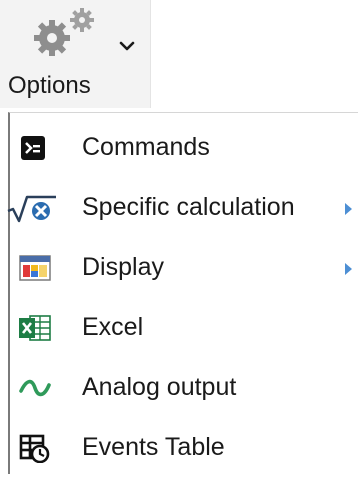  I want to click on menu-item-display: Display, so click(183, 269).